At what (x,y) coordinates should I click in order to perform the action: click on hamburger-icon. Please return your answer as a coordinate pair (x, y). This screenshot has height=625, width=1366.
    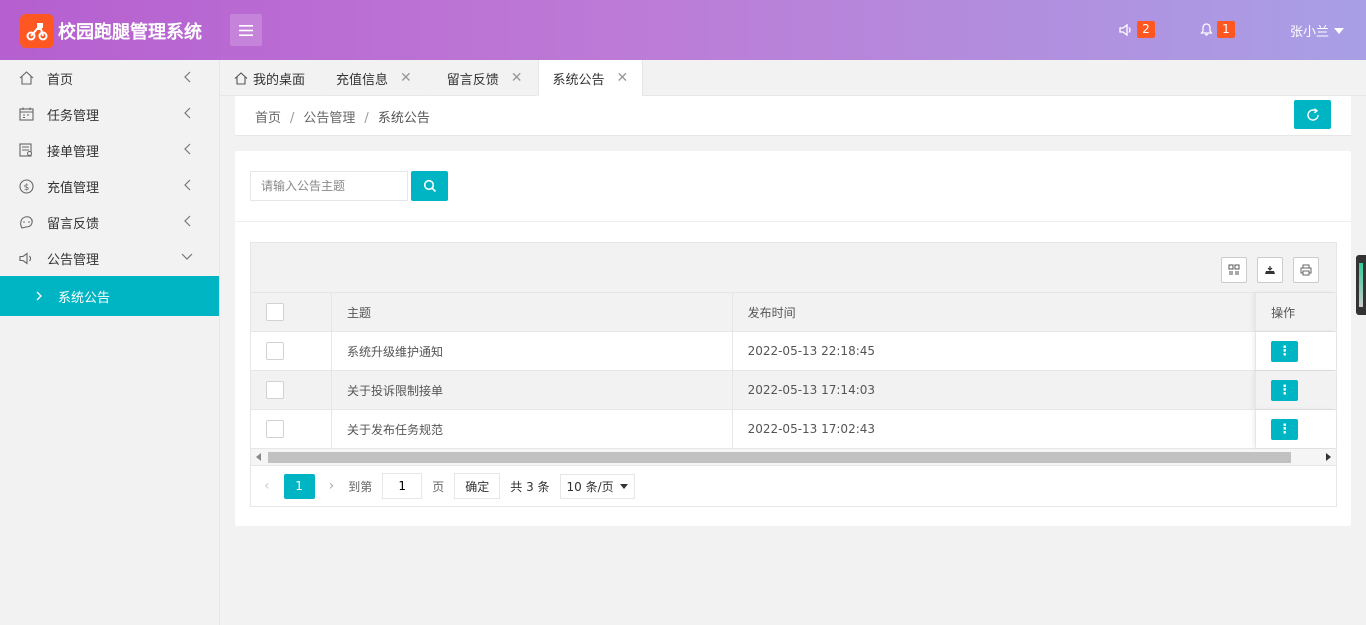
    Looking at the image, I should click on (246, 30).